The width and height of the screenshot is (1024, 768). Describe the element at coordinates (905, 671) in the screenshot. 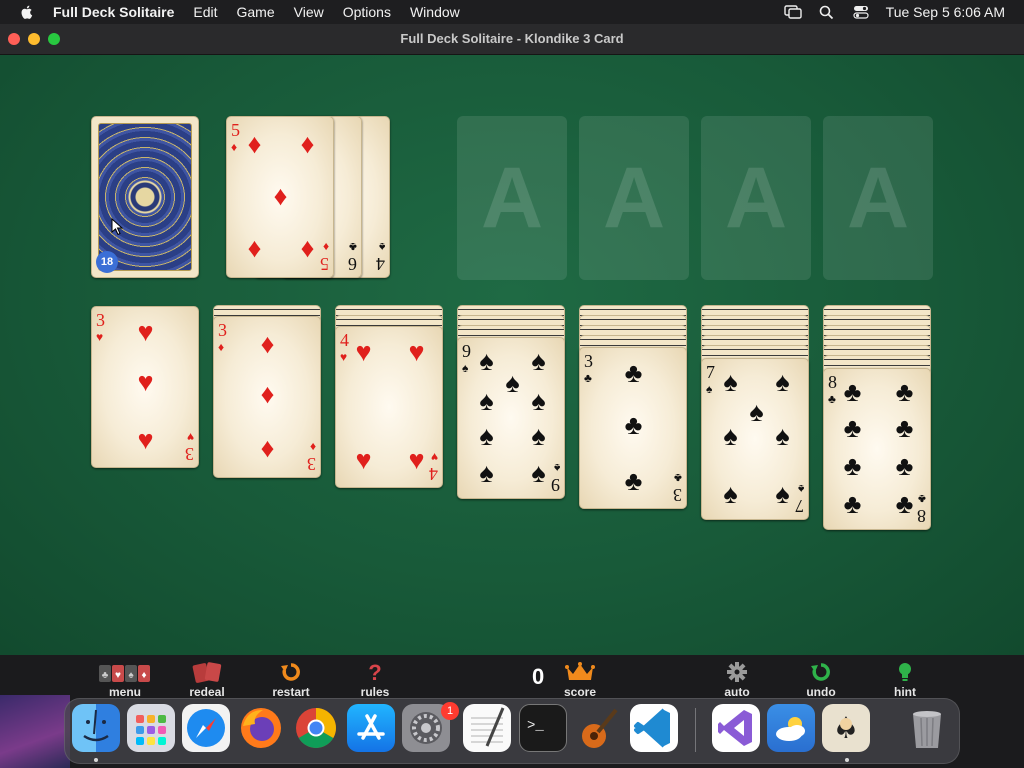

I see `lightbulb-icon` at that location.